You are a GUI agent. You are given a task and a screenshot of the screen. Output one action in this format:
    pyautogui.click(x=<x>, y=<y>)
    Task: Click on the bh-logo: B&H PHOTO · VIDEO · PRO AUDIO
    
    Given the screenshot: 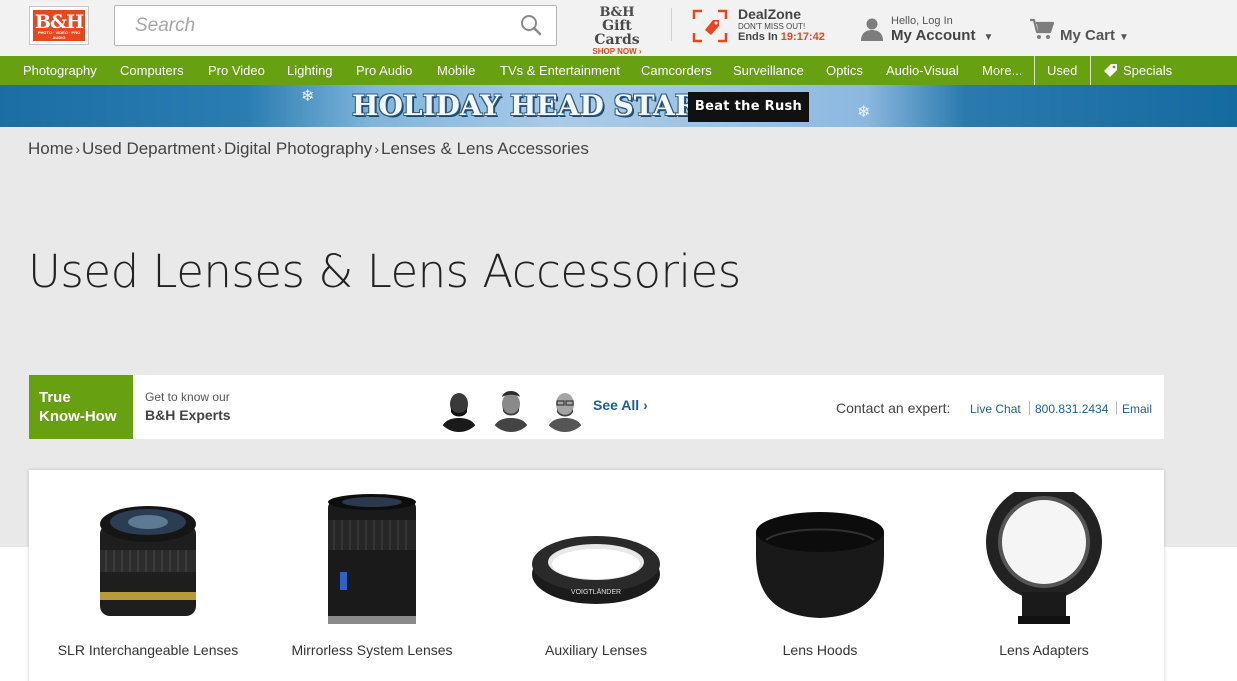 What is the action you would take?
    pyautogui.click(x=59, y=25)
    